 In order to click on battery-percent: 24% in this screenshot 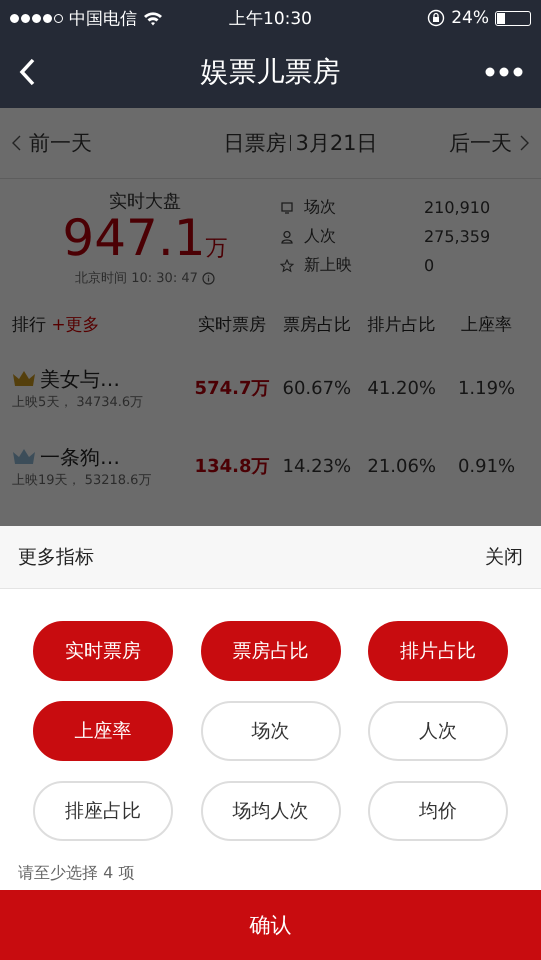, I will do `click(470, 18)`.